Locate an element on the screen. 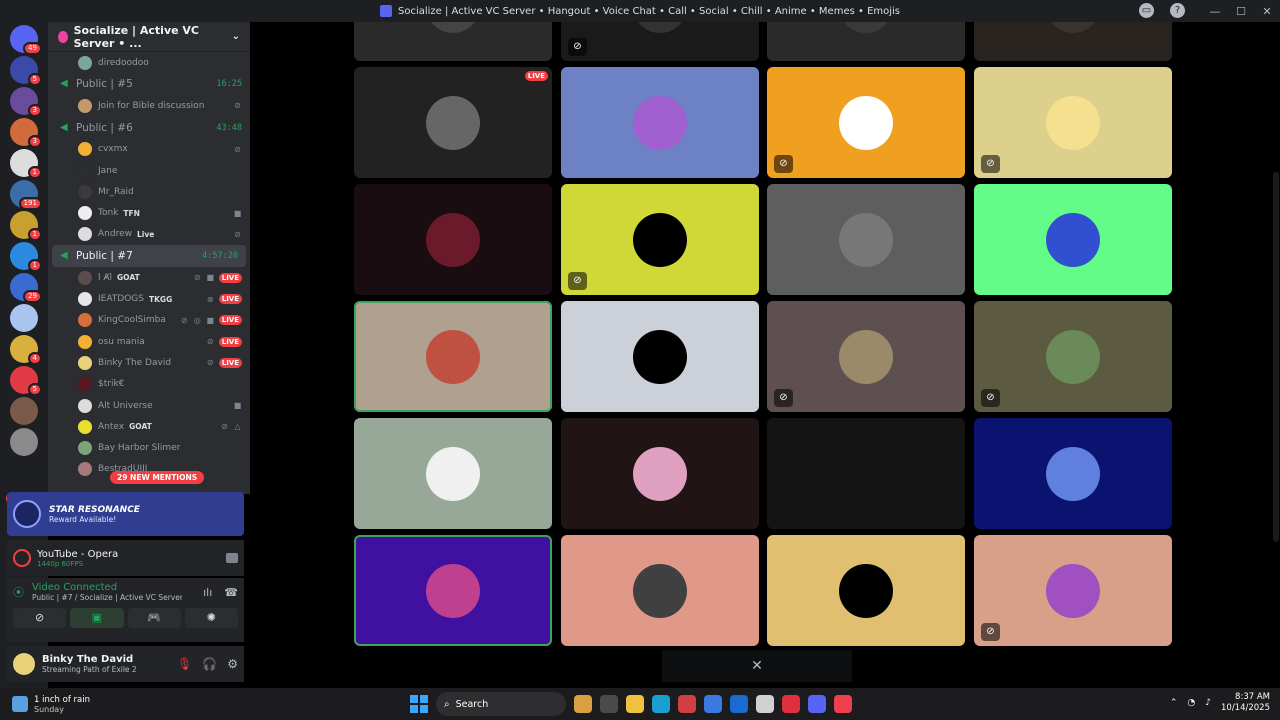  voice-user: Tonk TFN ■ is located at coordinates (149, 212).